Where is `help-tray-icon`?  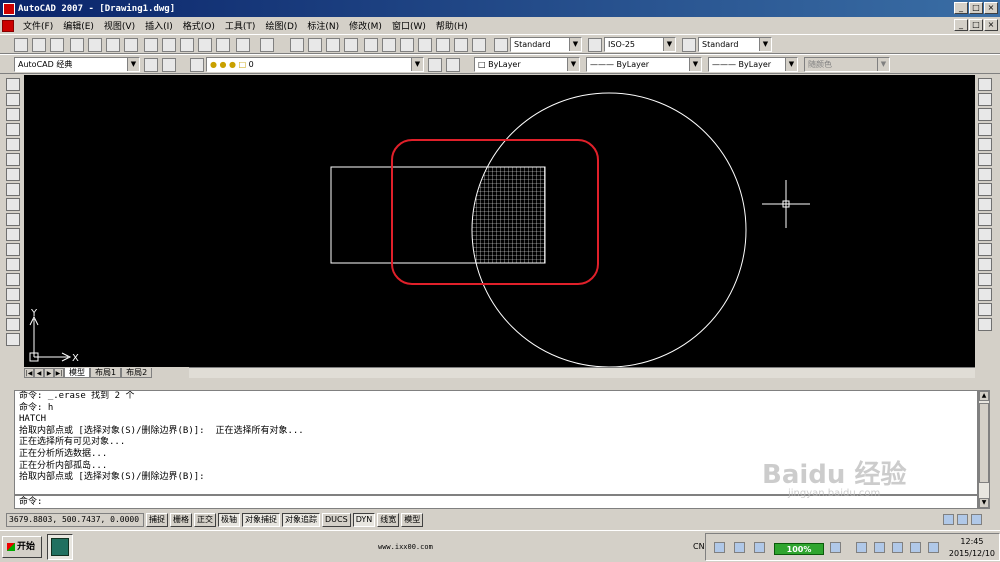 help-tray-icon is located at coordinates (739, 547).